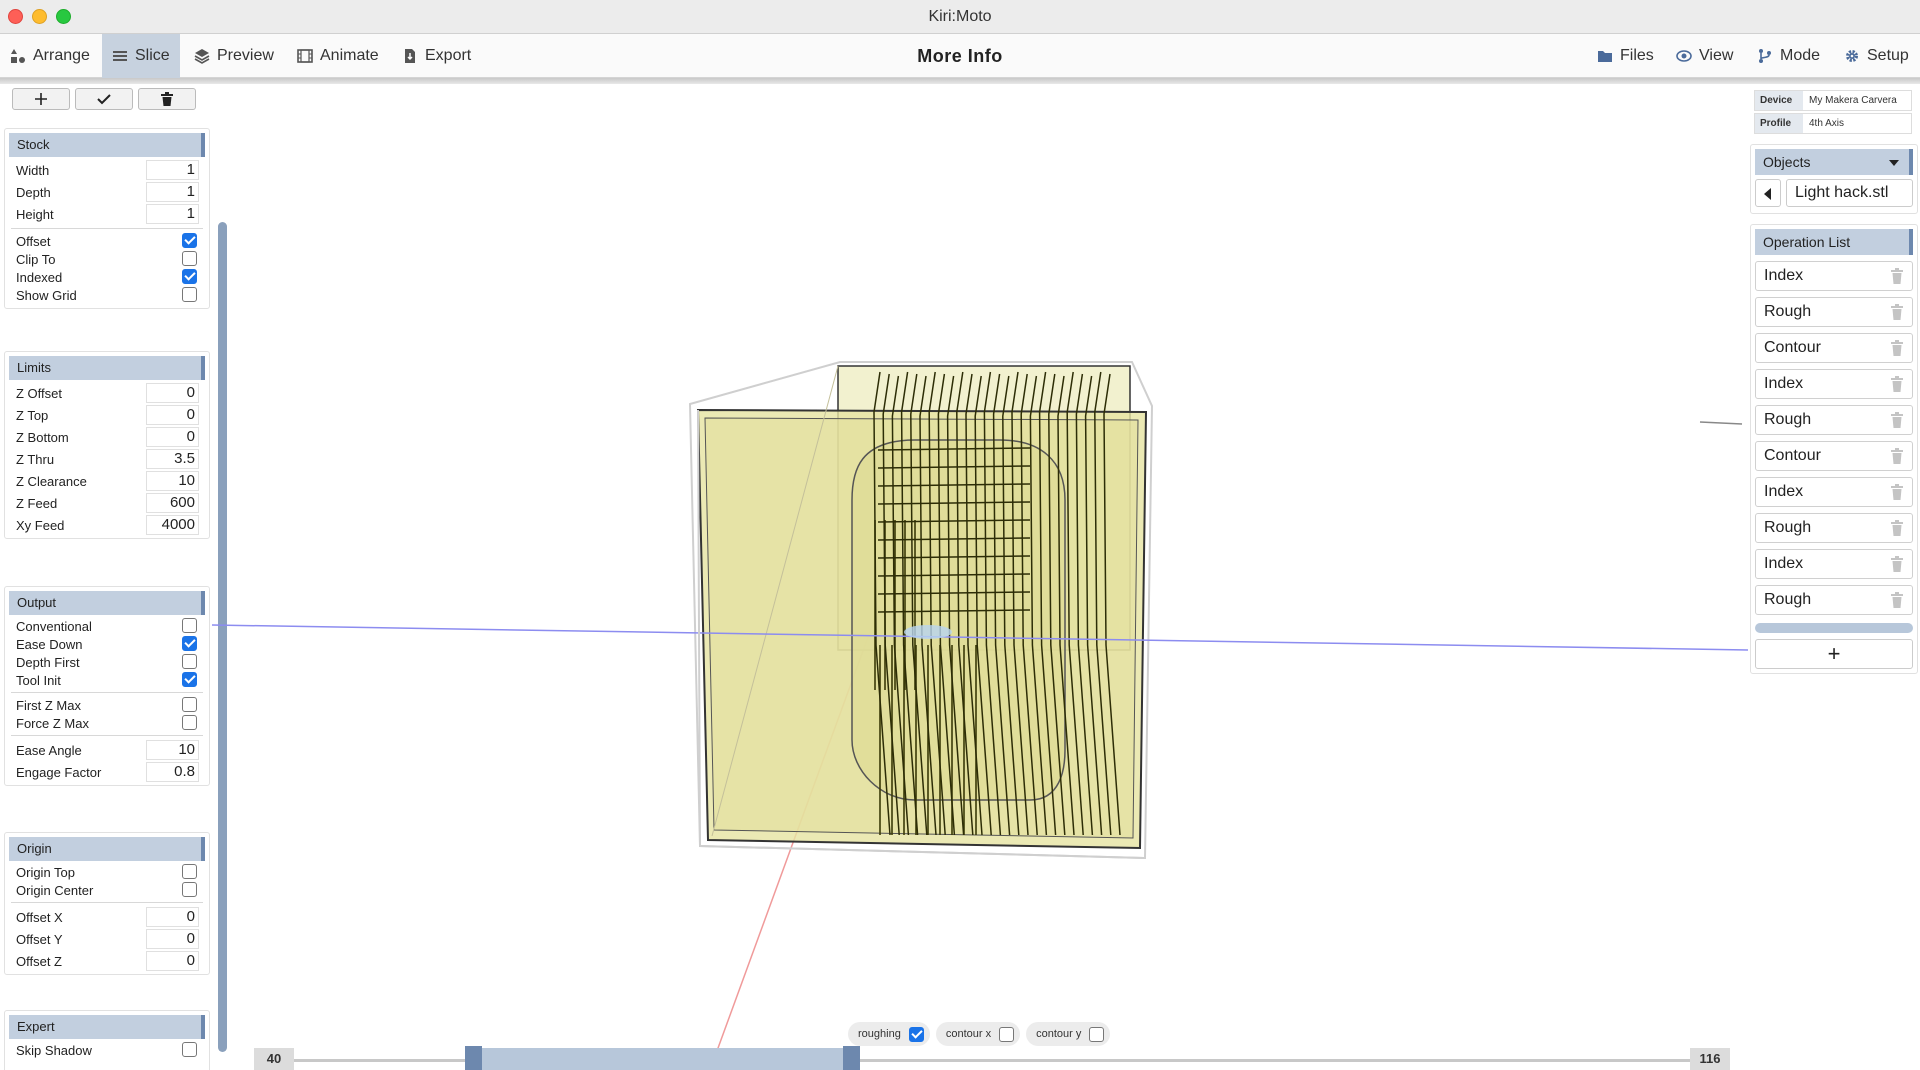 The width and height of the screenshot is (1920, 1070). What do you see at coordinates (1605, 56) in the screenshot?
I see `folder-icon` at bounding box center [1605, 56].